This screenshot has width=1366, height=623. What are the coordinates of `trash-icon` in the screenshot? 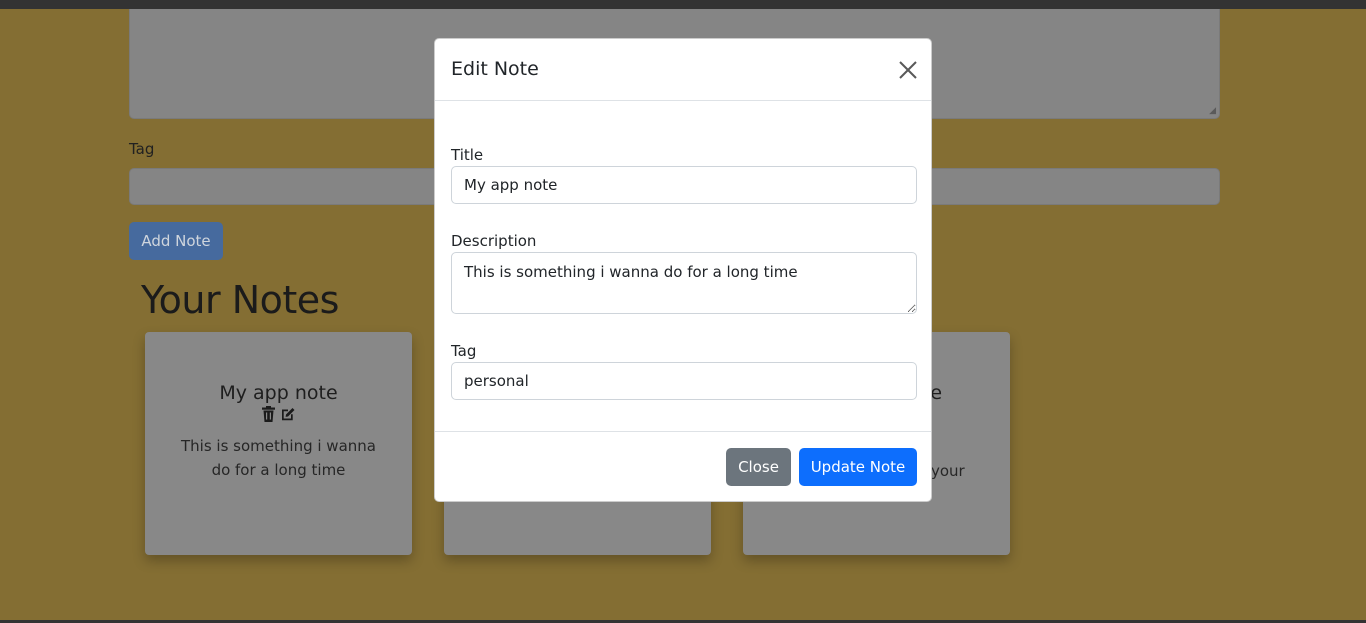 It's located at (268, 414).